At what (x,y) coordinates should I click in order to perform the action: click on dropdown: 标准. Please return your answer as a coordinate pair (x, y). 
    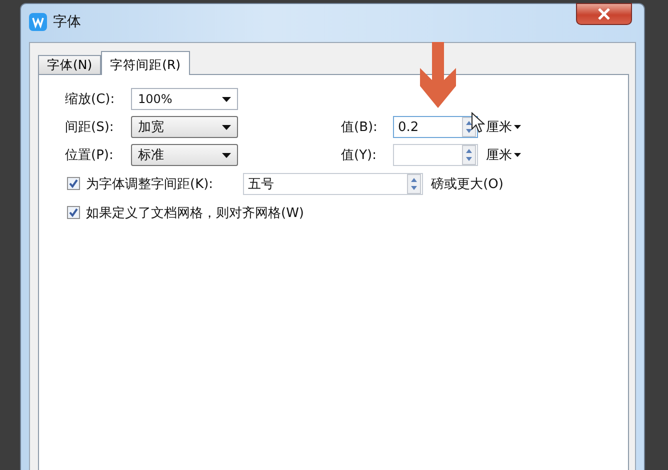
    Looking at the image, I should click on (184, 155).